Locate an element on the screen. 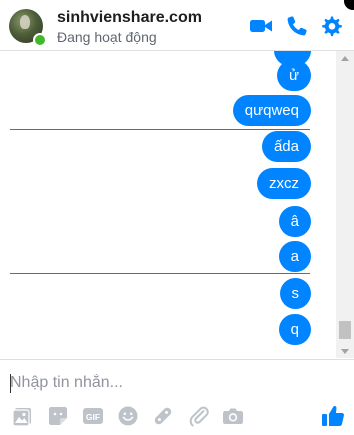 Image resolution: width=354 pixels, height=435 pixels. active-status-text: Đang hoạt động is located at coordinates (107, 37).